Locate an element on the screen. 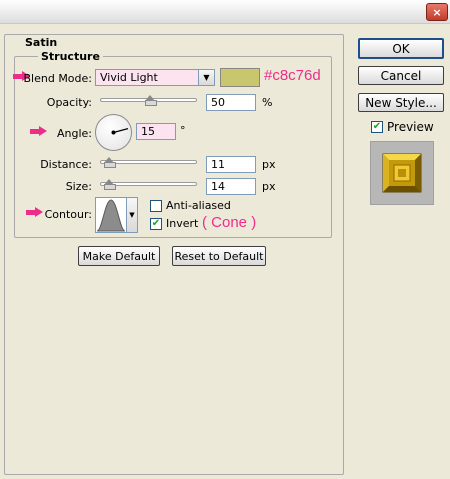 This screenshot has height=479, width=450. opacity-input: 50 is located at coordinates (231, 102).